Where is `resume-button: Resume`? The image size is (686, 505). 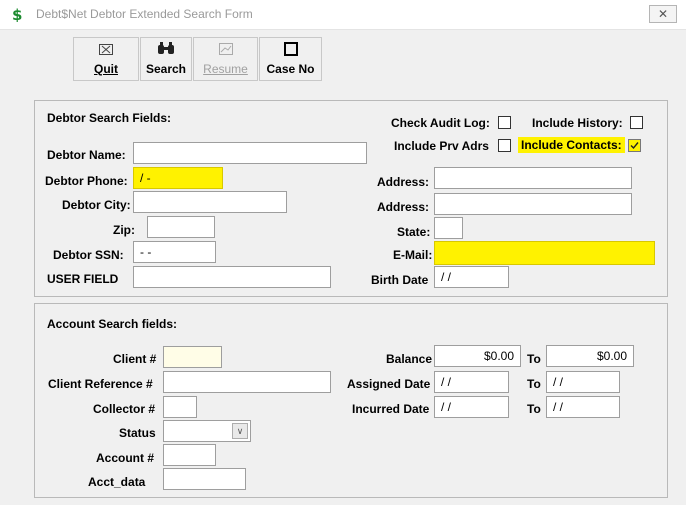 resume-button: Resume is located at coordinates (225, 59).